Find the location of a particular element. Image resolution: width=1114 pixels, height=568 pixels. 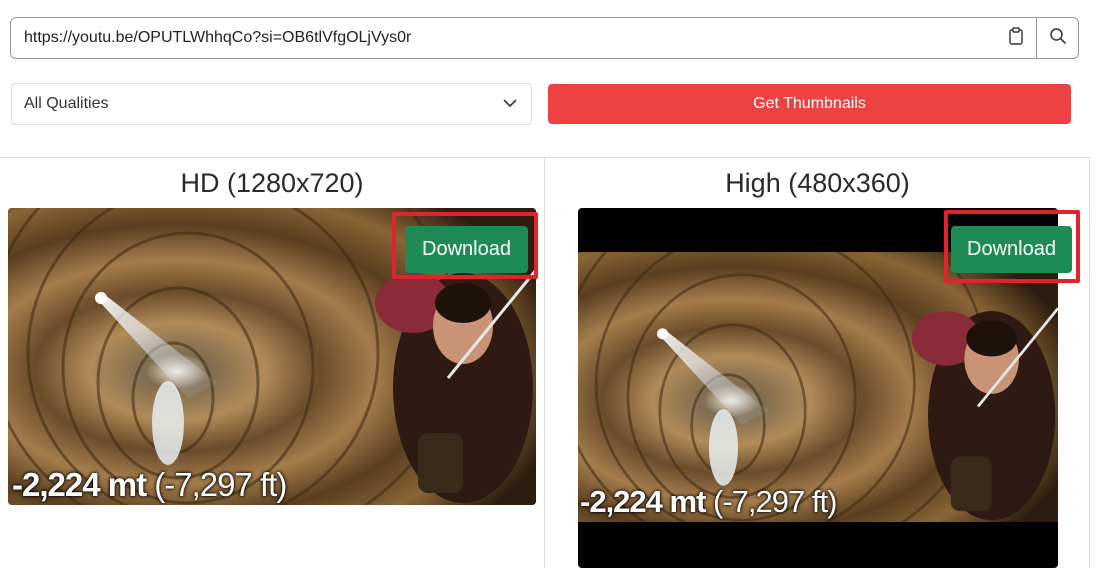

quality-select: All Qualities is located at coordinates (271, 104).